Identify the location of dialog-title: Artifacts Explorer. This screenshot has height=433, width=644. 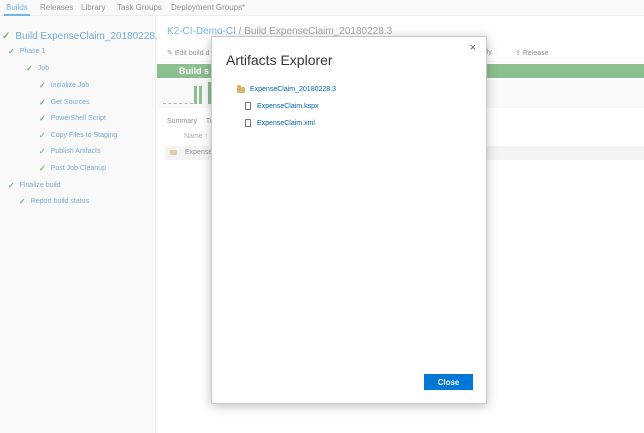
(279, 60).